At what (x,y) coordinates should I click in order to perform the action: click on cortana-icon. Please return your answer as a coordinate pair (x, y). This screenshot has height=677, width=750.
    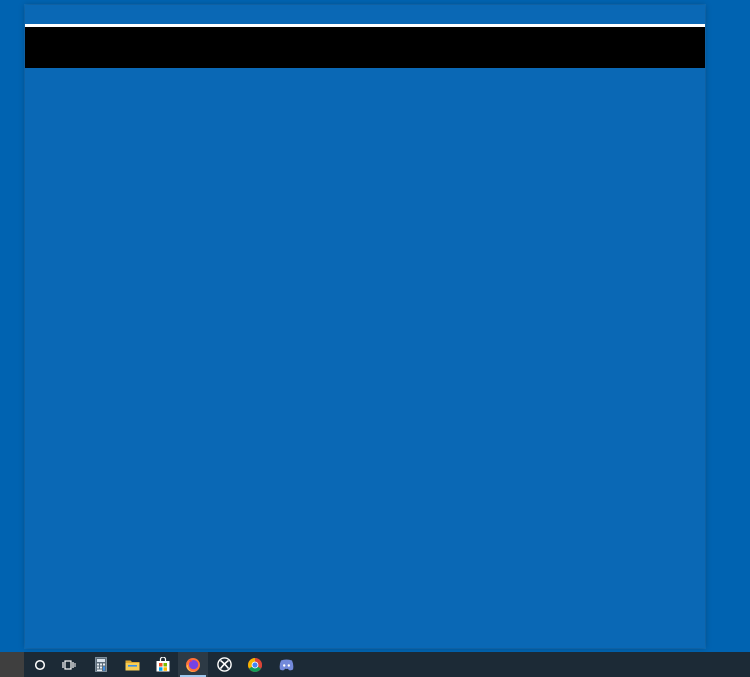
    Looking at the image, I should click on (40, 664).